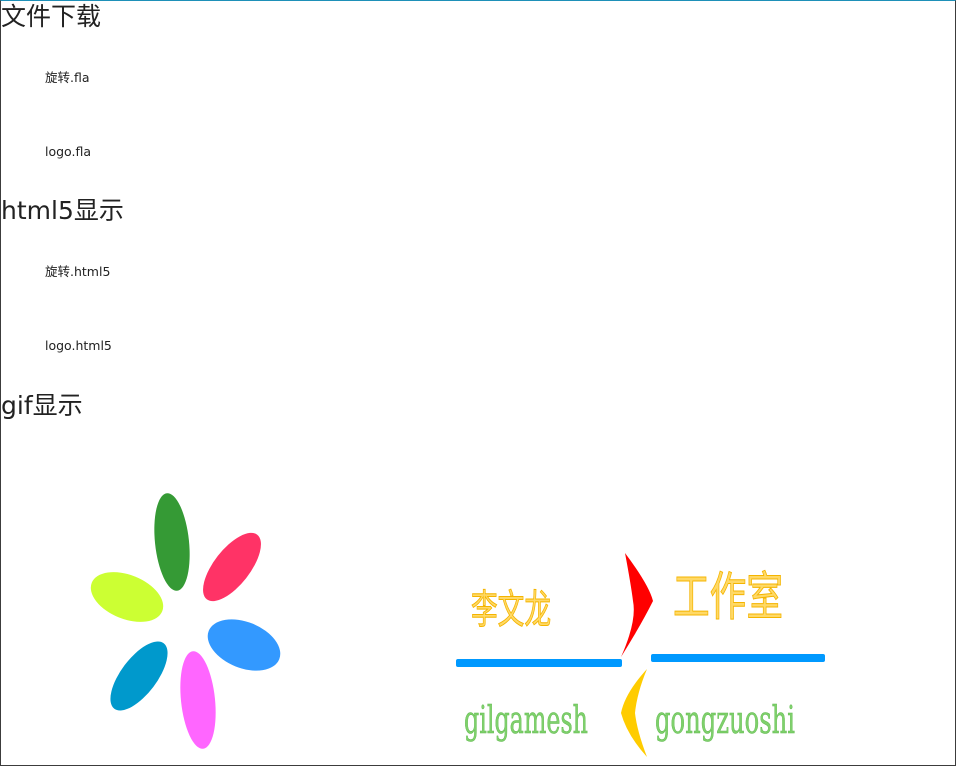 Image resolution: width=956 pixels, height=766 pixels. What do you see at coordinates (634, 713) in the screenshot?
I see `logo-arrow-left` at bounding box center [634, 713].